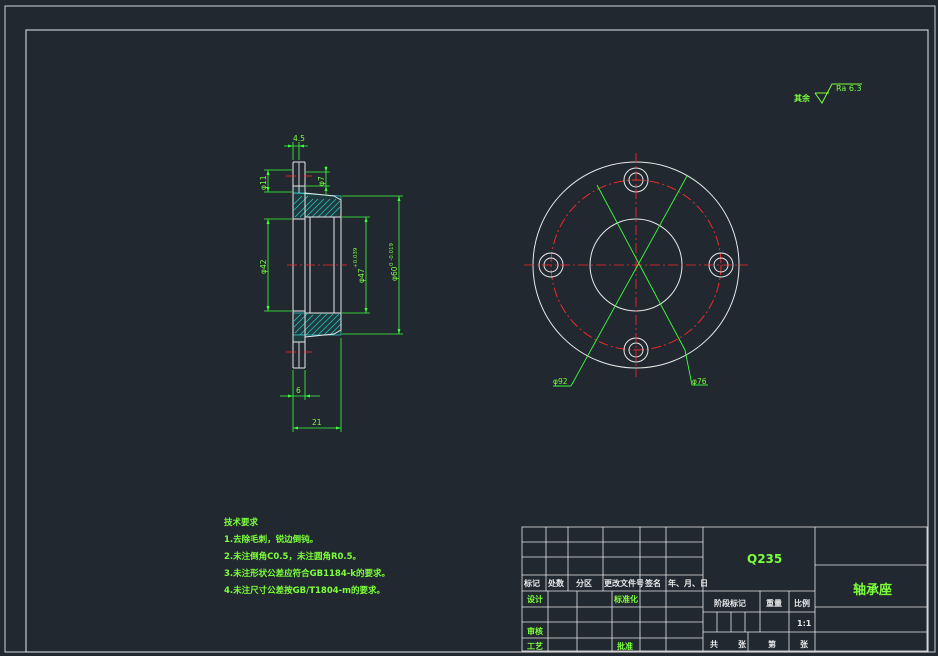  I want to click on dim-phi7: φ7, so click(321, 181).